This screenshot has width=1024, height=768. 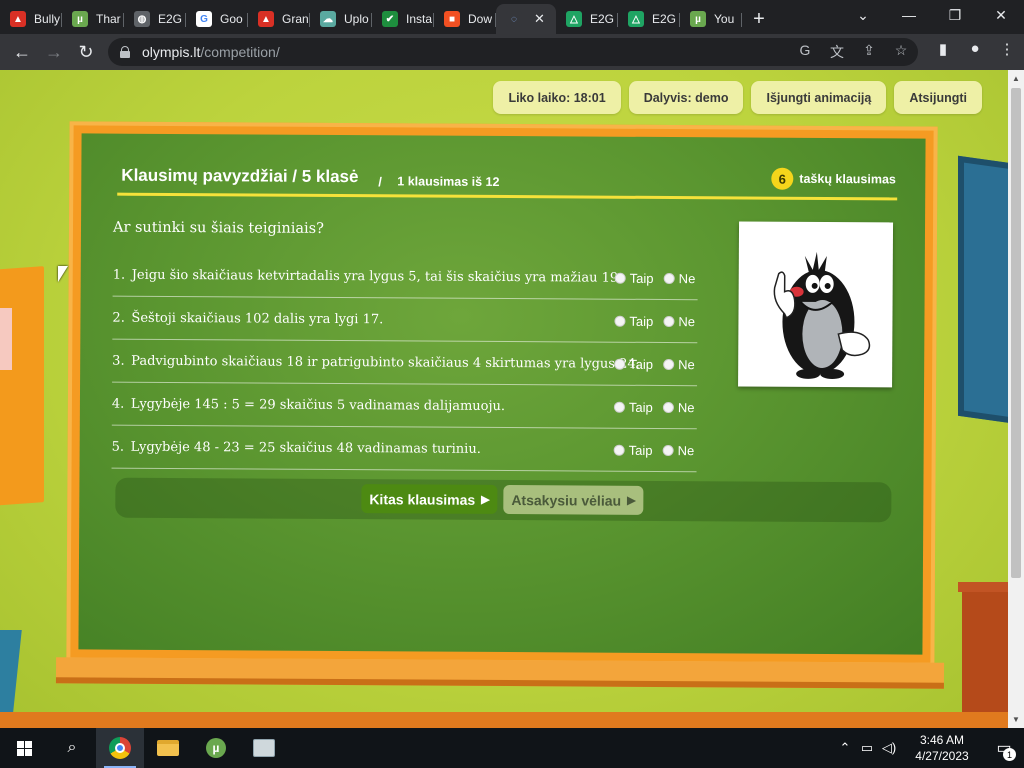 I want to click on browser-tab: ☁ Uplo, so click(x=341, y=19).